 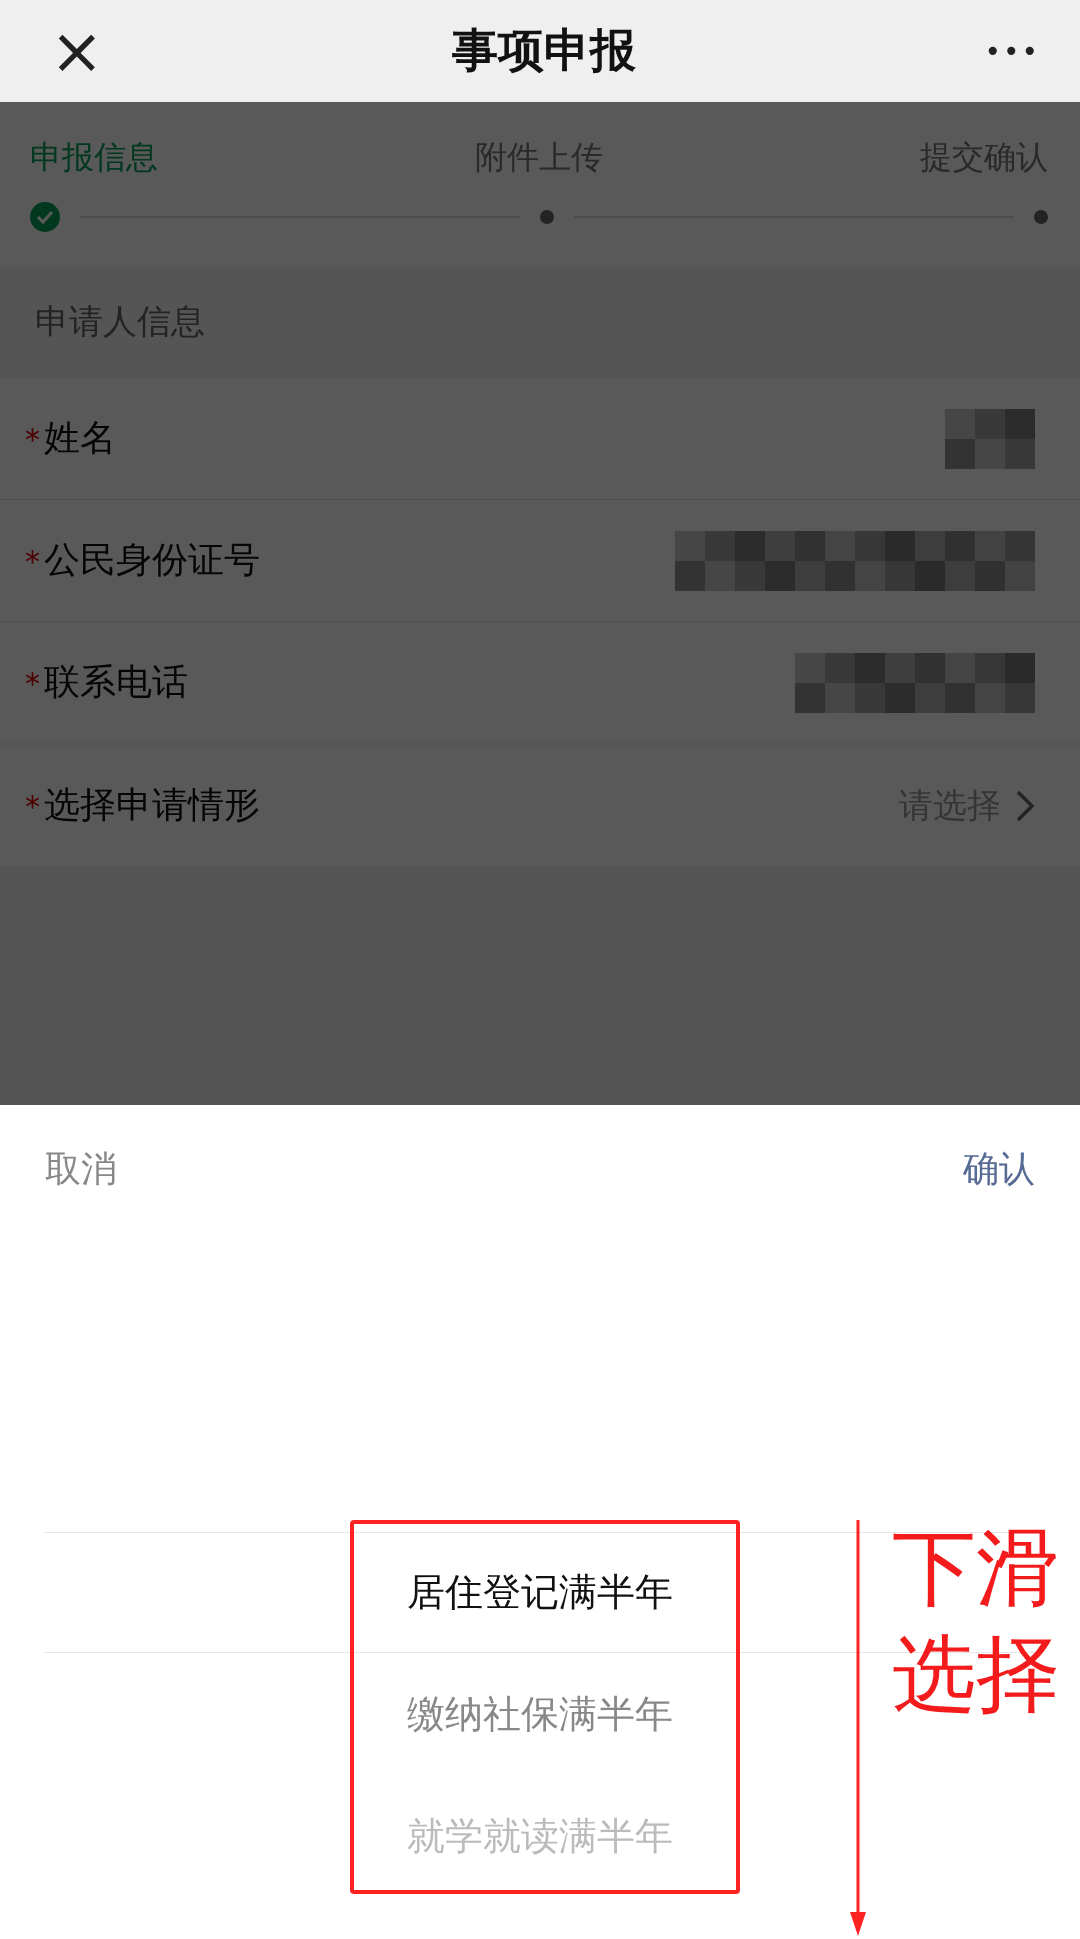 What do you see at coordinates (1012, 51) in the screenshot?
I see `more-button: •••` at bounding box center [1012, 51].